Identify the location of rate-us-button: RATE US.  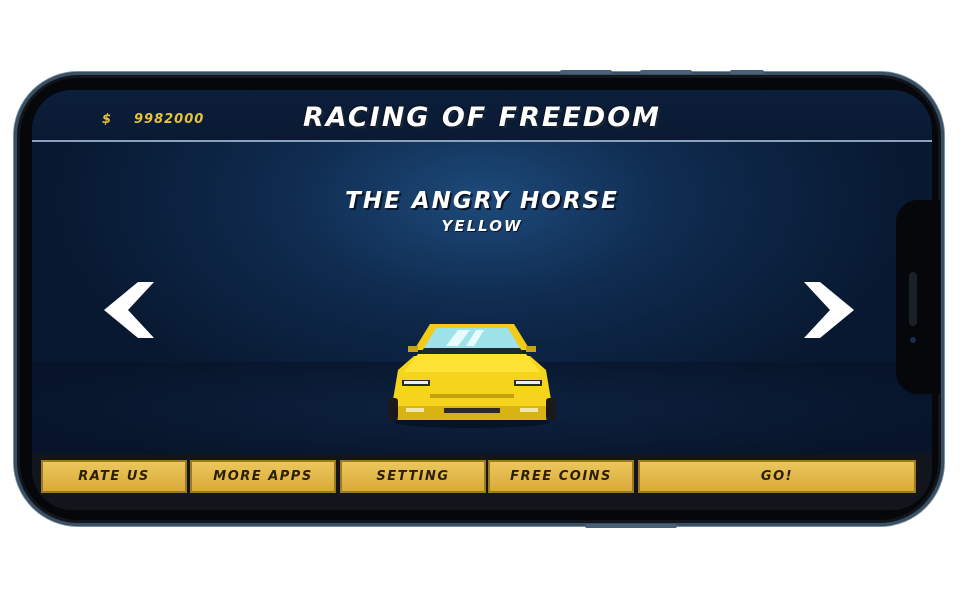
(114, 476).